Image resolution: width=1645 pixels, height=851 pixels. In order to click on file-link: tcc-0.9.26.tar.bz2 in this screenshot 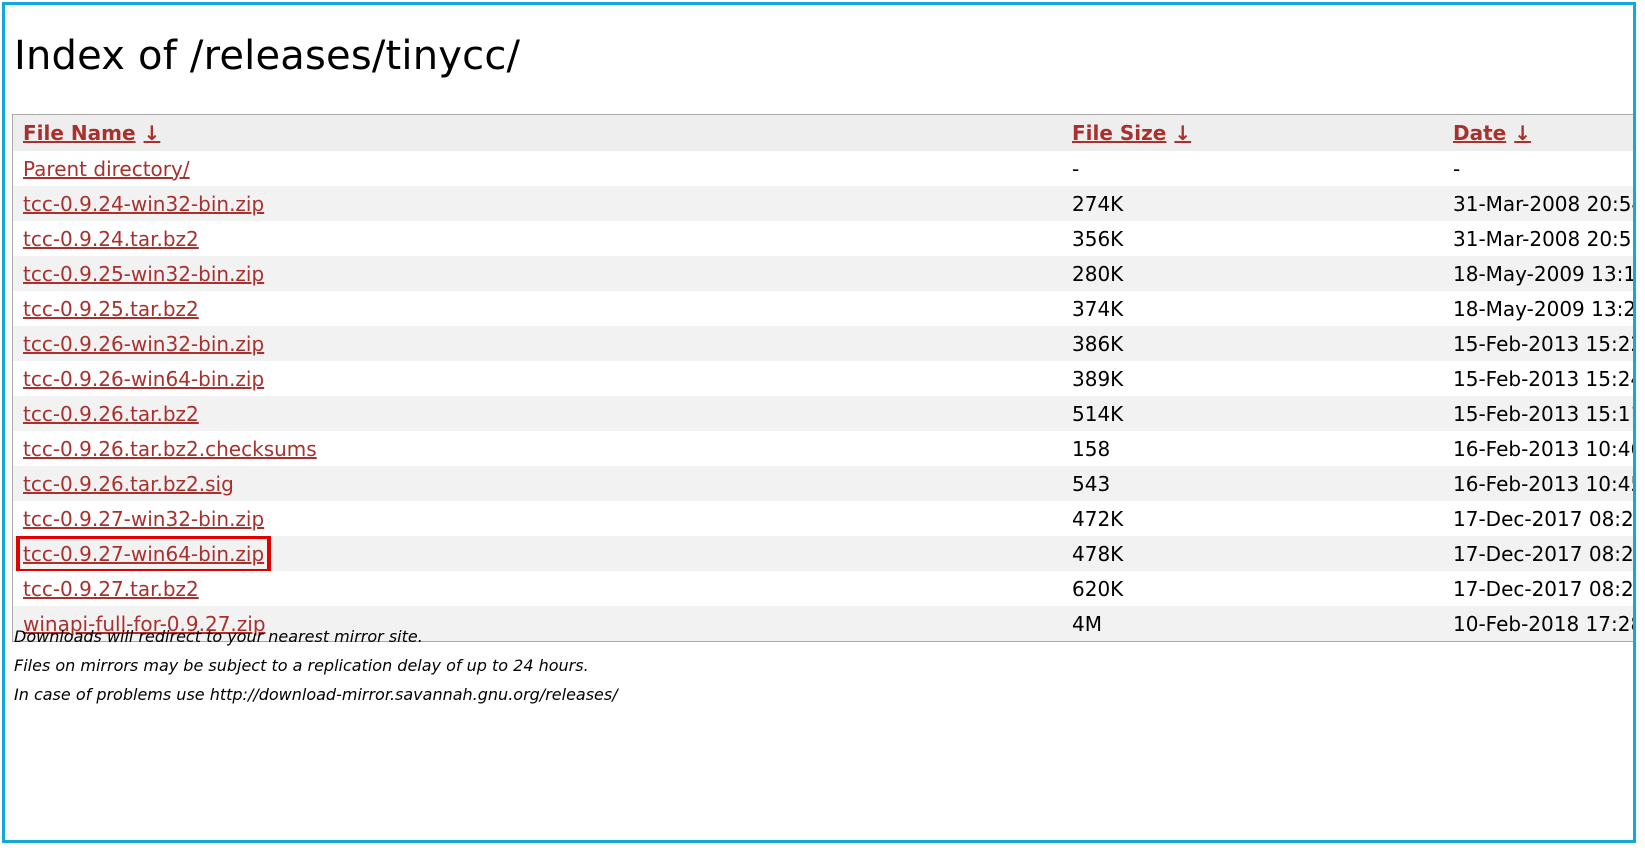, I will do `click(111, 414)`.